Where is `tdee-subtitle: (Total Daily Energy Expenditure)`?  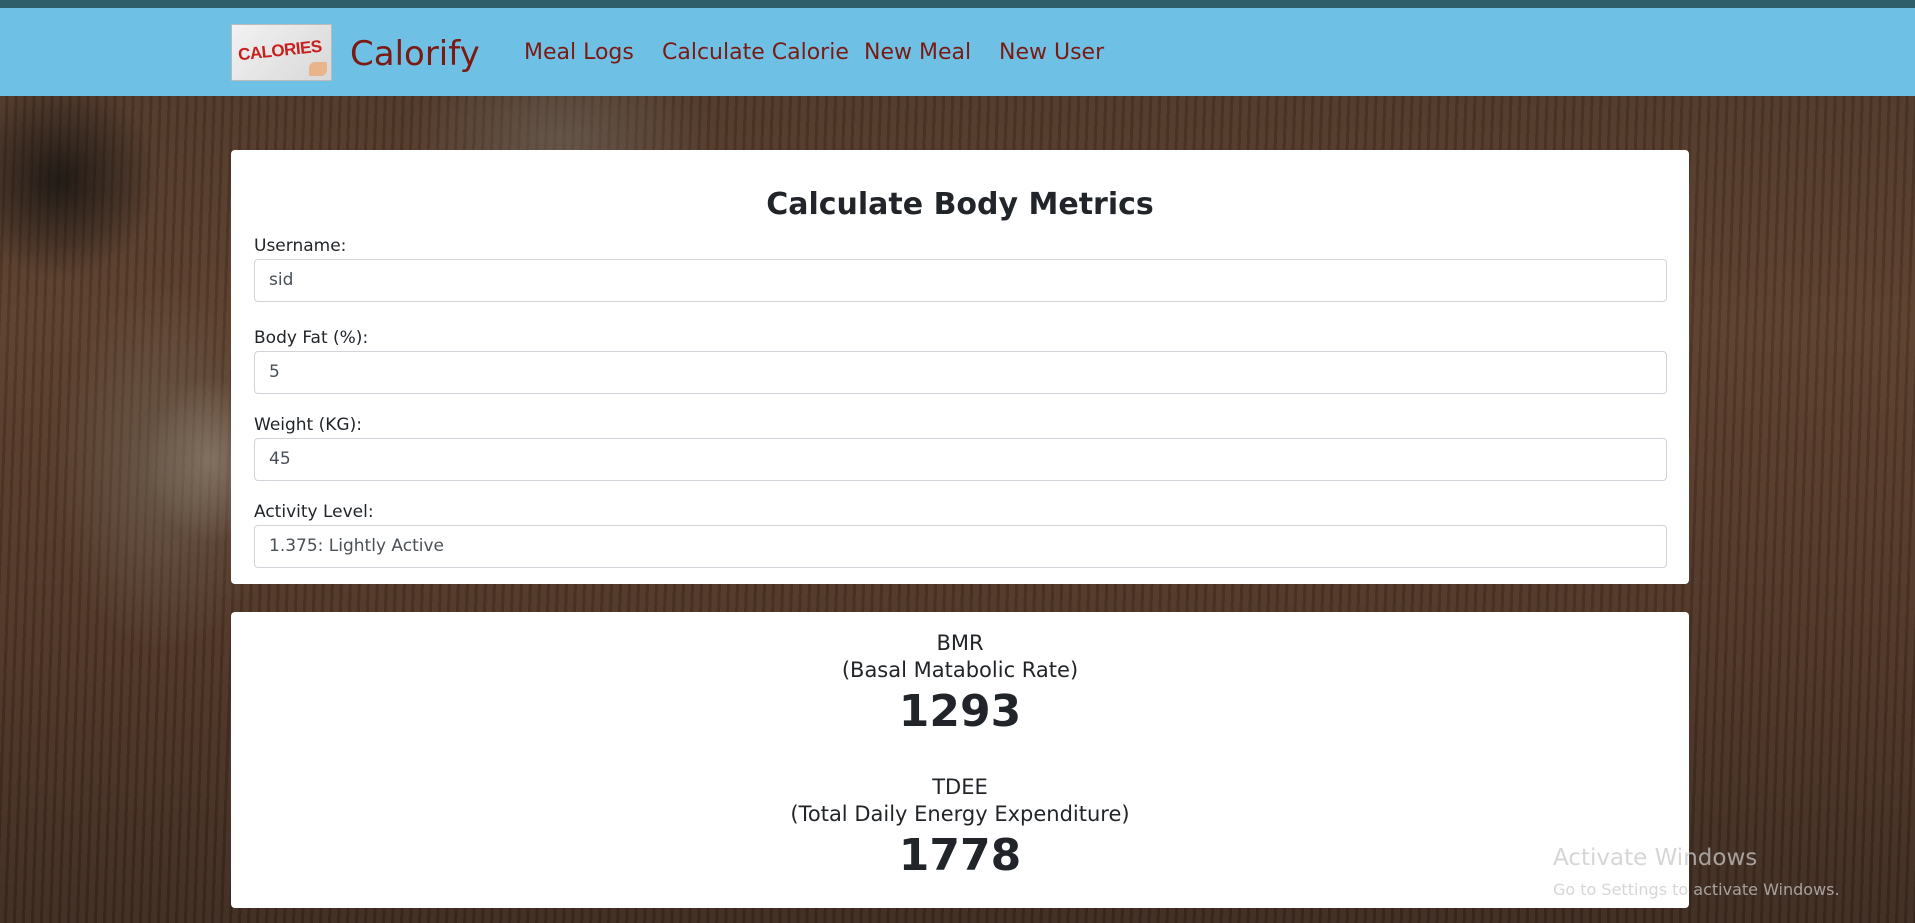 tdee-subtitle: (Total Daily Energy Expenditure) is located at coordinates (960, 814).